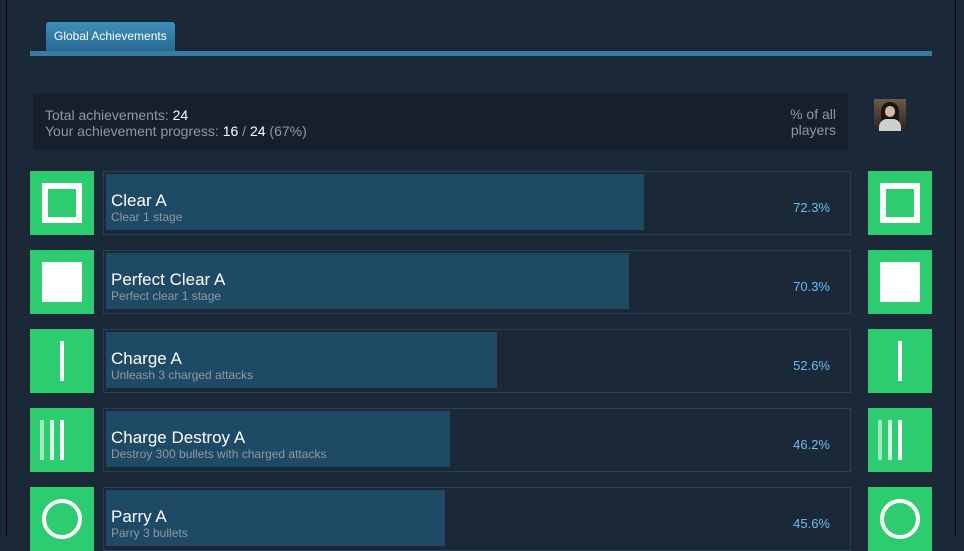 The image size is (964, 551). What do you see at coordinates (811, 444) in the screenshot?
I see `achievement-percent: 46.2%` at bounding box center [811, 444].